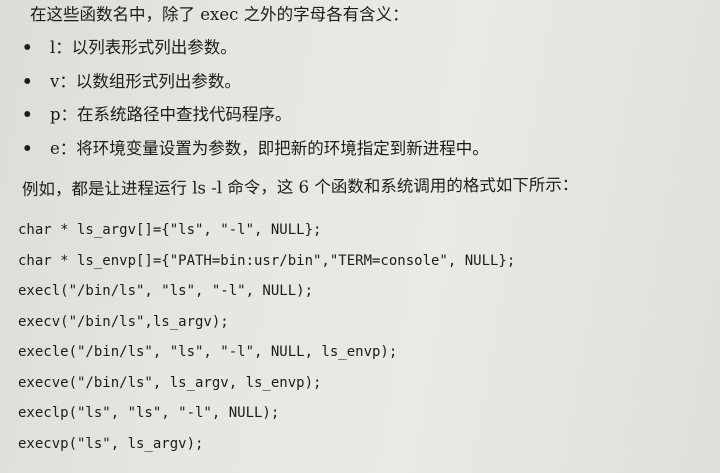 This screenshot has height=473, width=720. What do you see at coordinates (145, 81) in the screenshot?
I see `list-item-text: v：以数组形式列出参数。` at bounding box center [145, 81].